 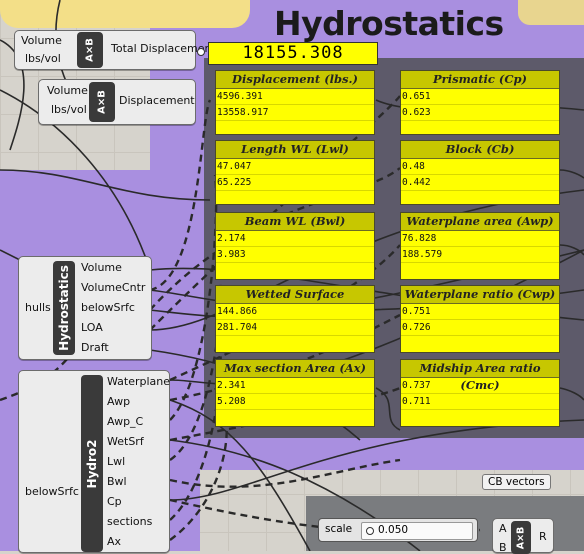 What do you see at coordinates (339, 529) in the screenshot?
I see `slider-name: scale` at bounding box center [339, 529].